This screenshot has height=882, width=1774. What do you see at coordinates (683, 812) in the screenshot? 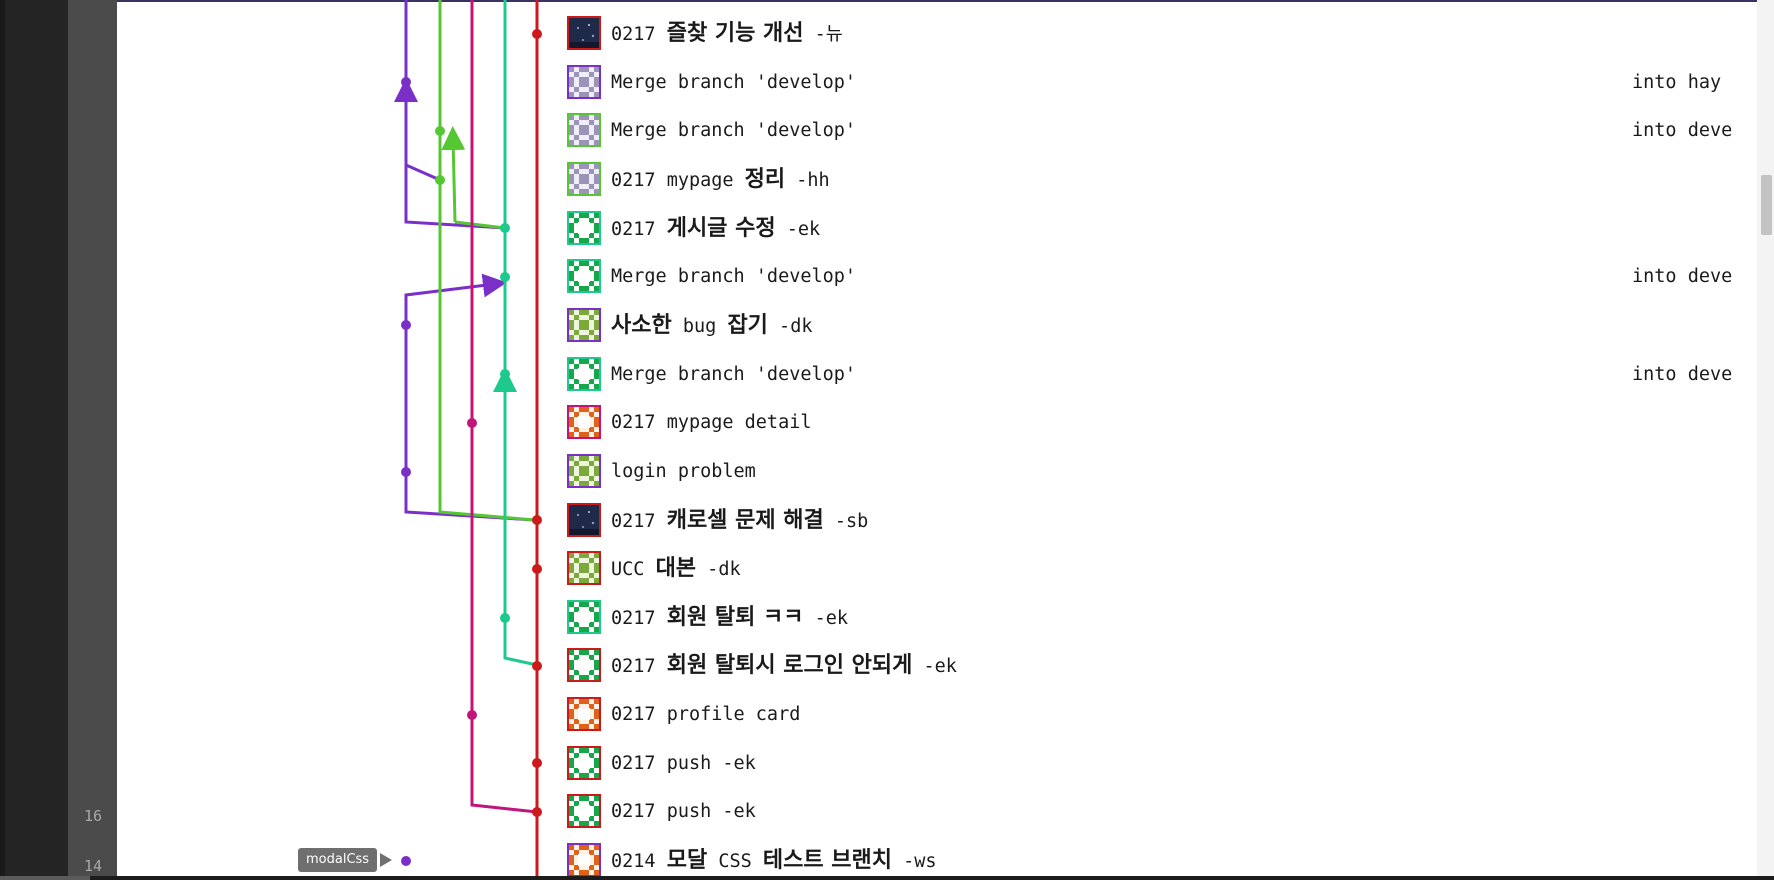
I see `commit-message-text: 0217 push -ek` at bounding box center [683, 812].